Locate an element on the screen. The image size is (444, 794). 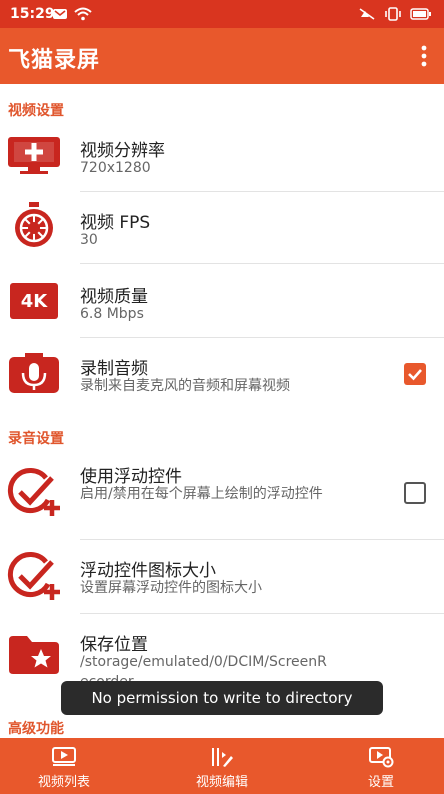
section-advanced: 高级功能 is located at coordinates (36, 729).